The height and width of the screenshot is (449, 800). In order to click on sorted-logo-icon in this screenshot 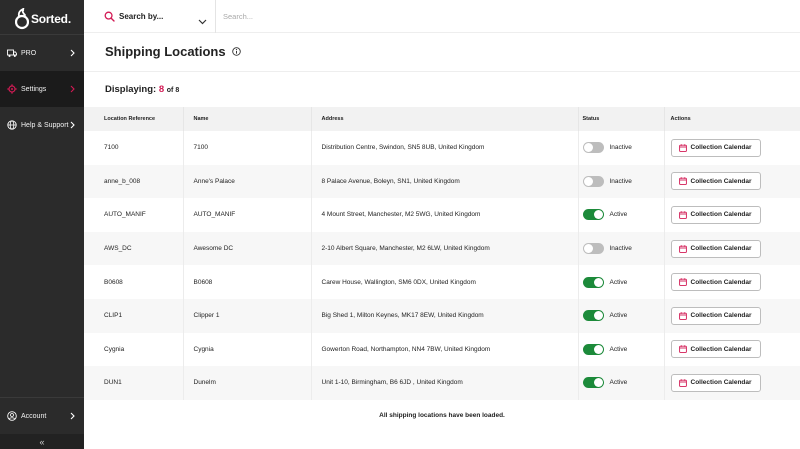, I will do `click(22, 18)`.